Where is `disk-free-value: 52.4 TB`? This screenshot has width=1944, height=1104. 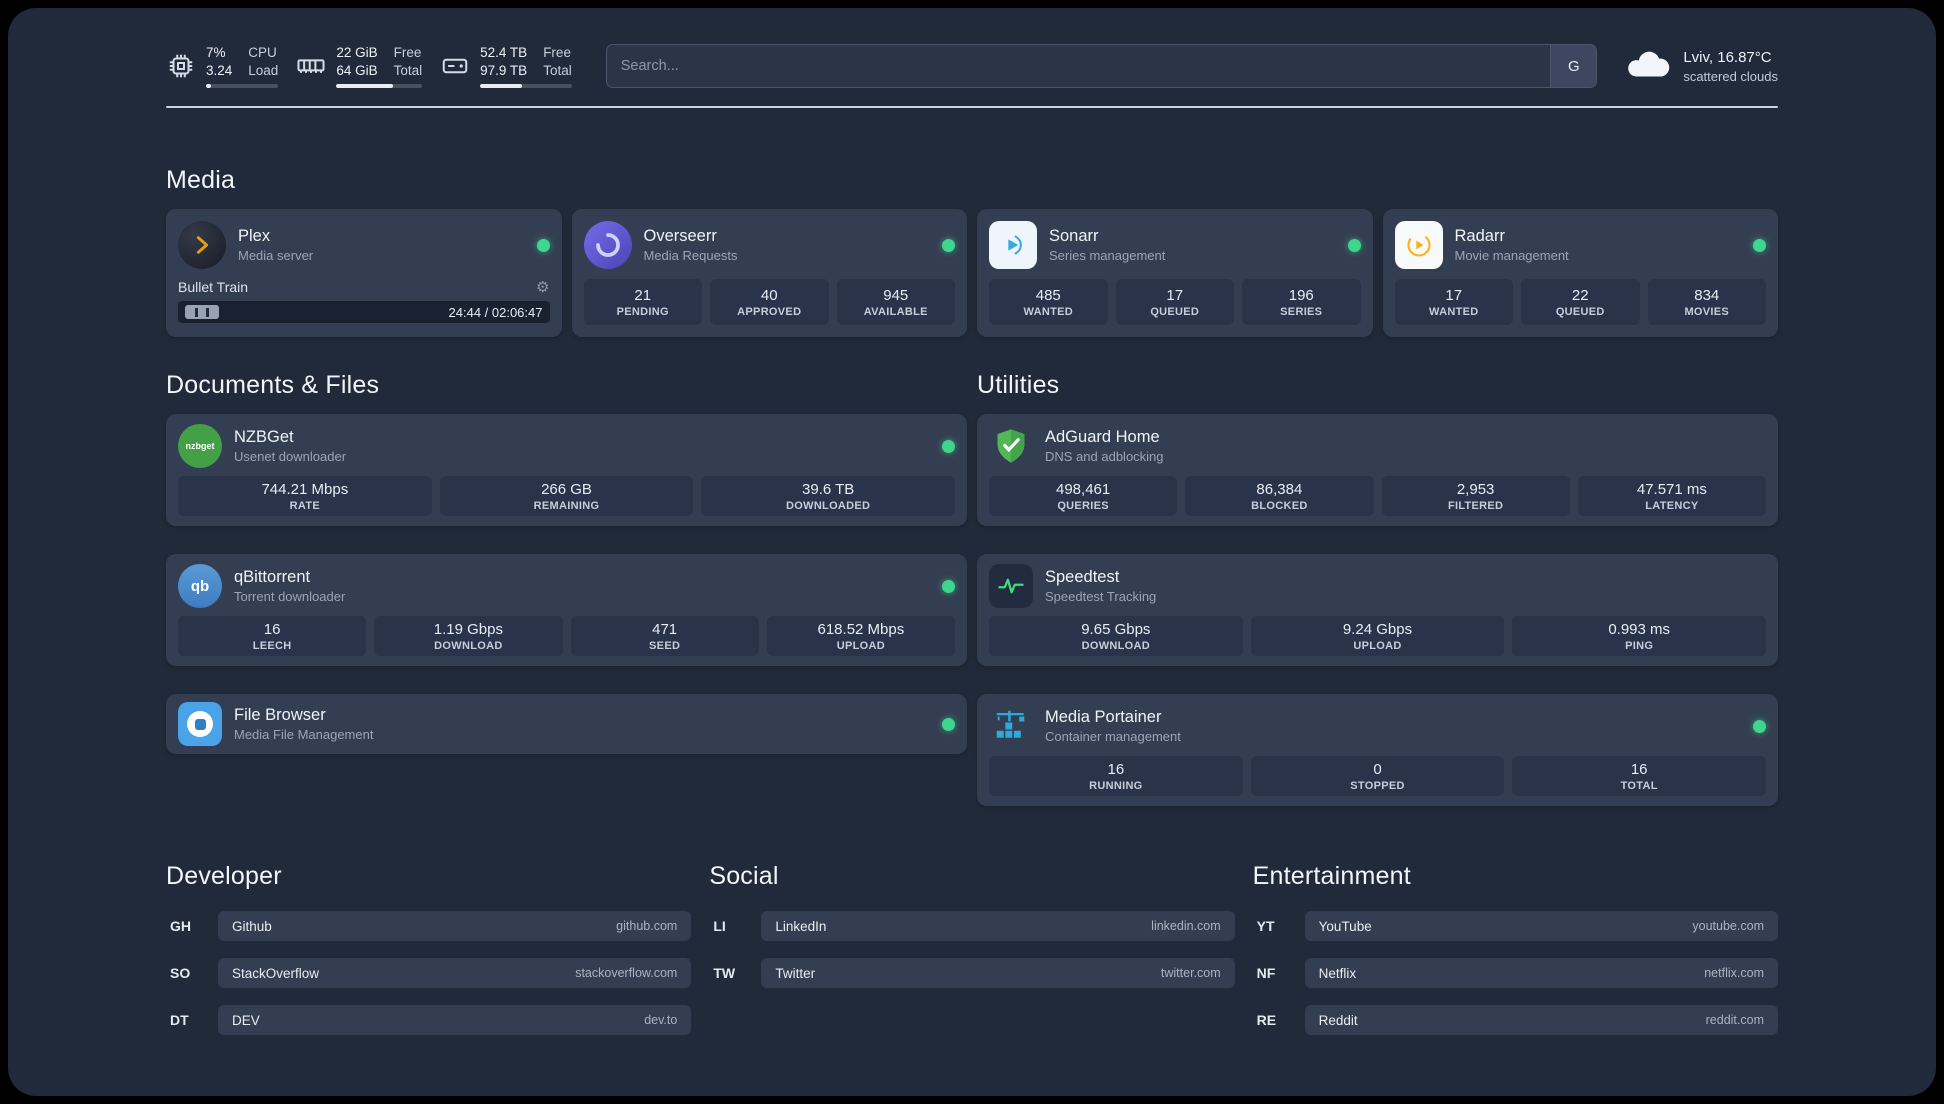 disk-free-value: 52.4 TB is located at coordinates (504, 53).